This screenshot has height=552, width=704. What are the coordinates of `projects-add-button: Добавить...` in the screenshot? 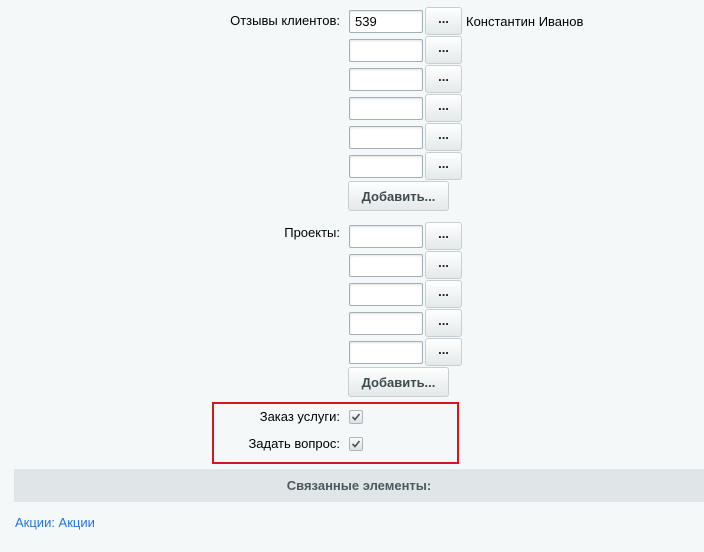 It's located at (398, 382).